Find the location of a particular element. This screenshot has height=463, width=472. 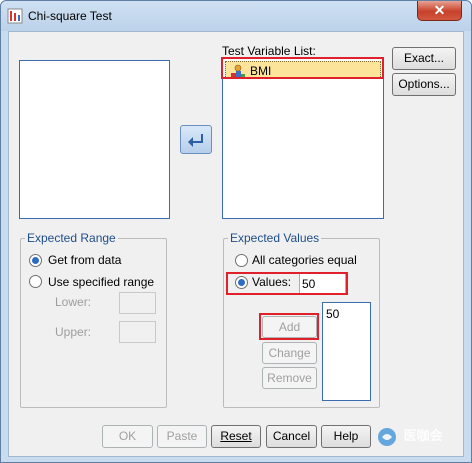

move-variable-button is located at coordinates (196, 139).